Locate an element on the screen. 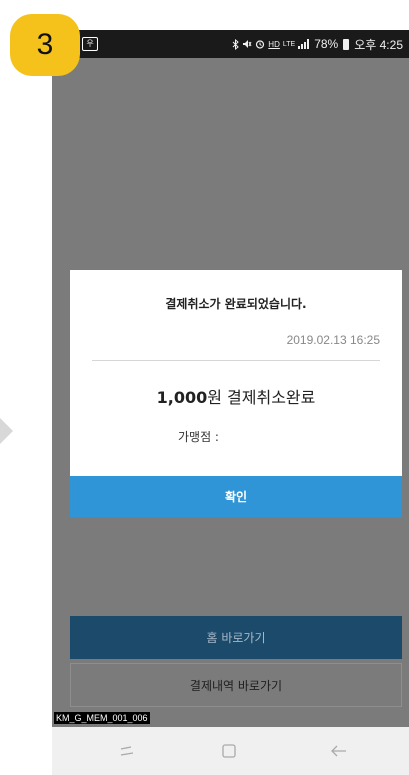 This screenshot has width=409, height=775. hd-icon: HD is located at coordinates (274, 44).